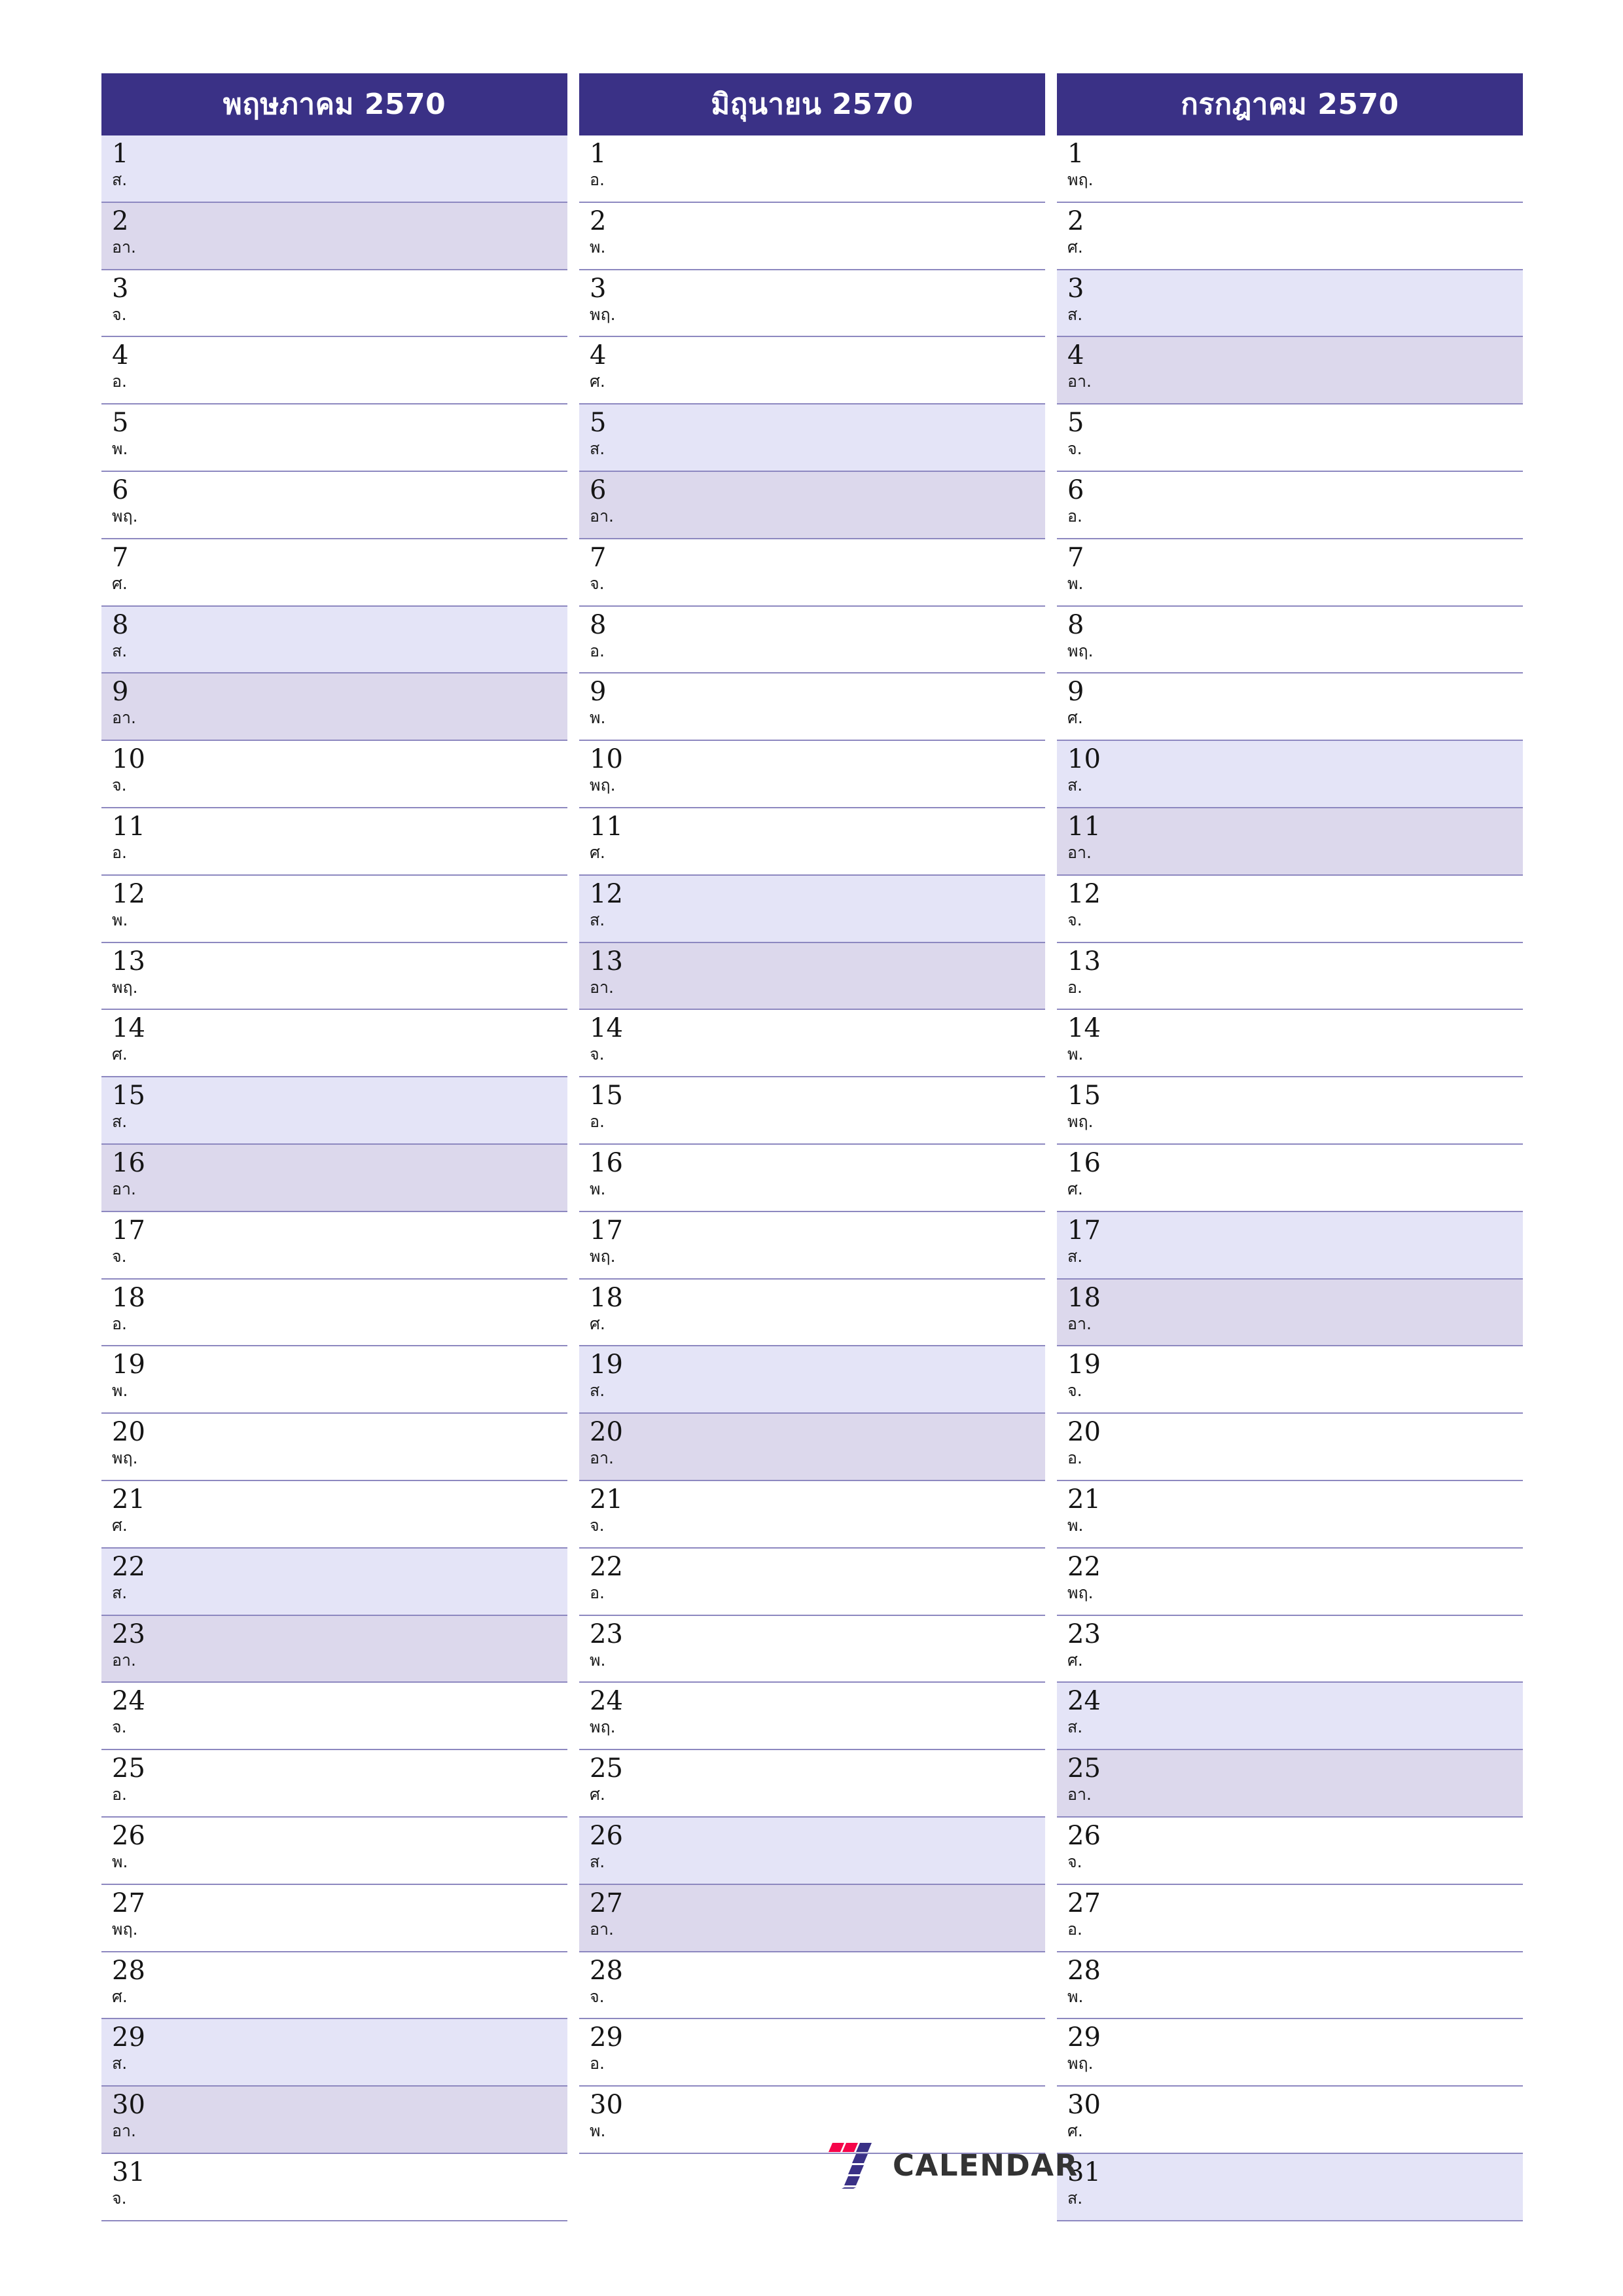  What do you see at coordinates (1290, 909) in the screenshot?
I see `day-row: 12 จ.` at bounding box center [1290, 909].